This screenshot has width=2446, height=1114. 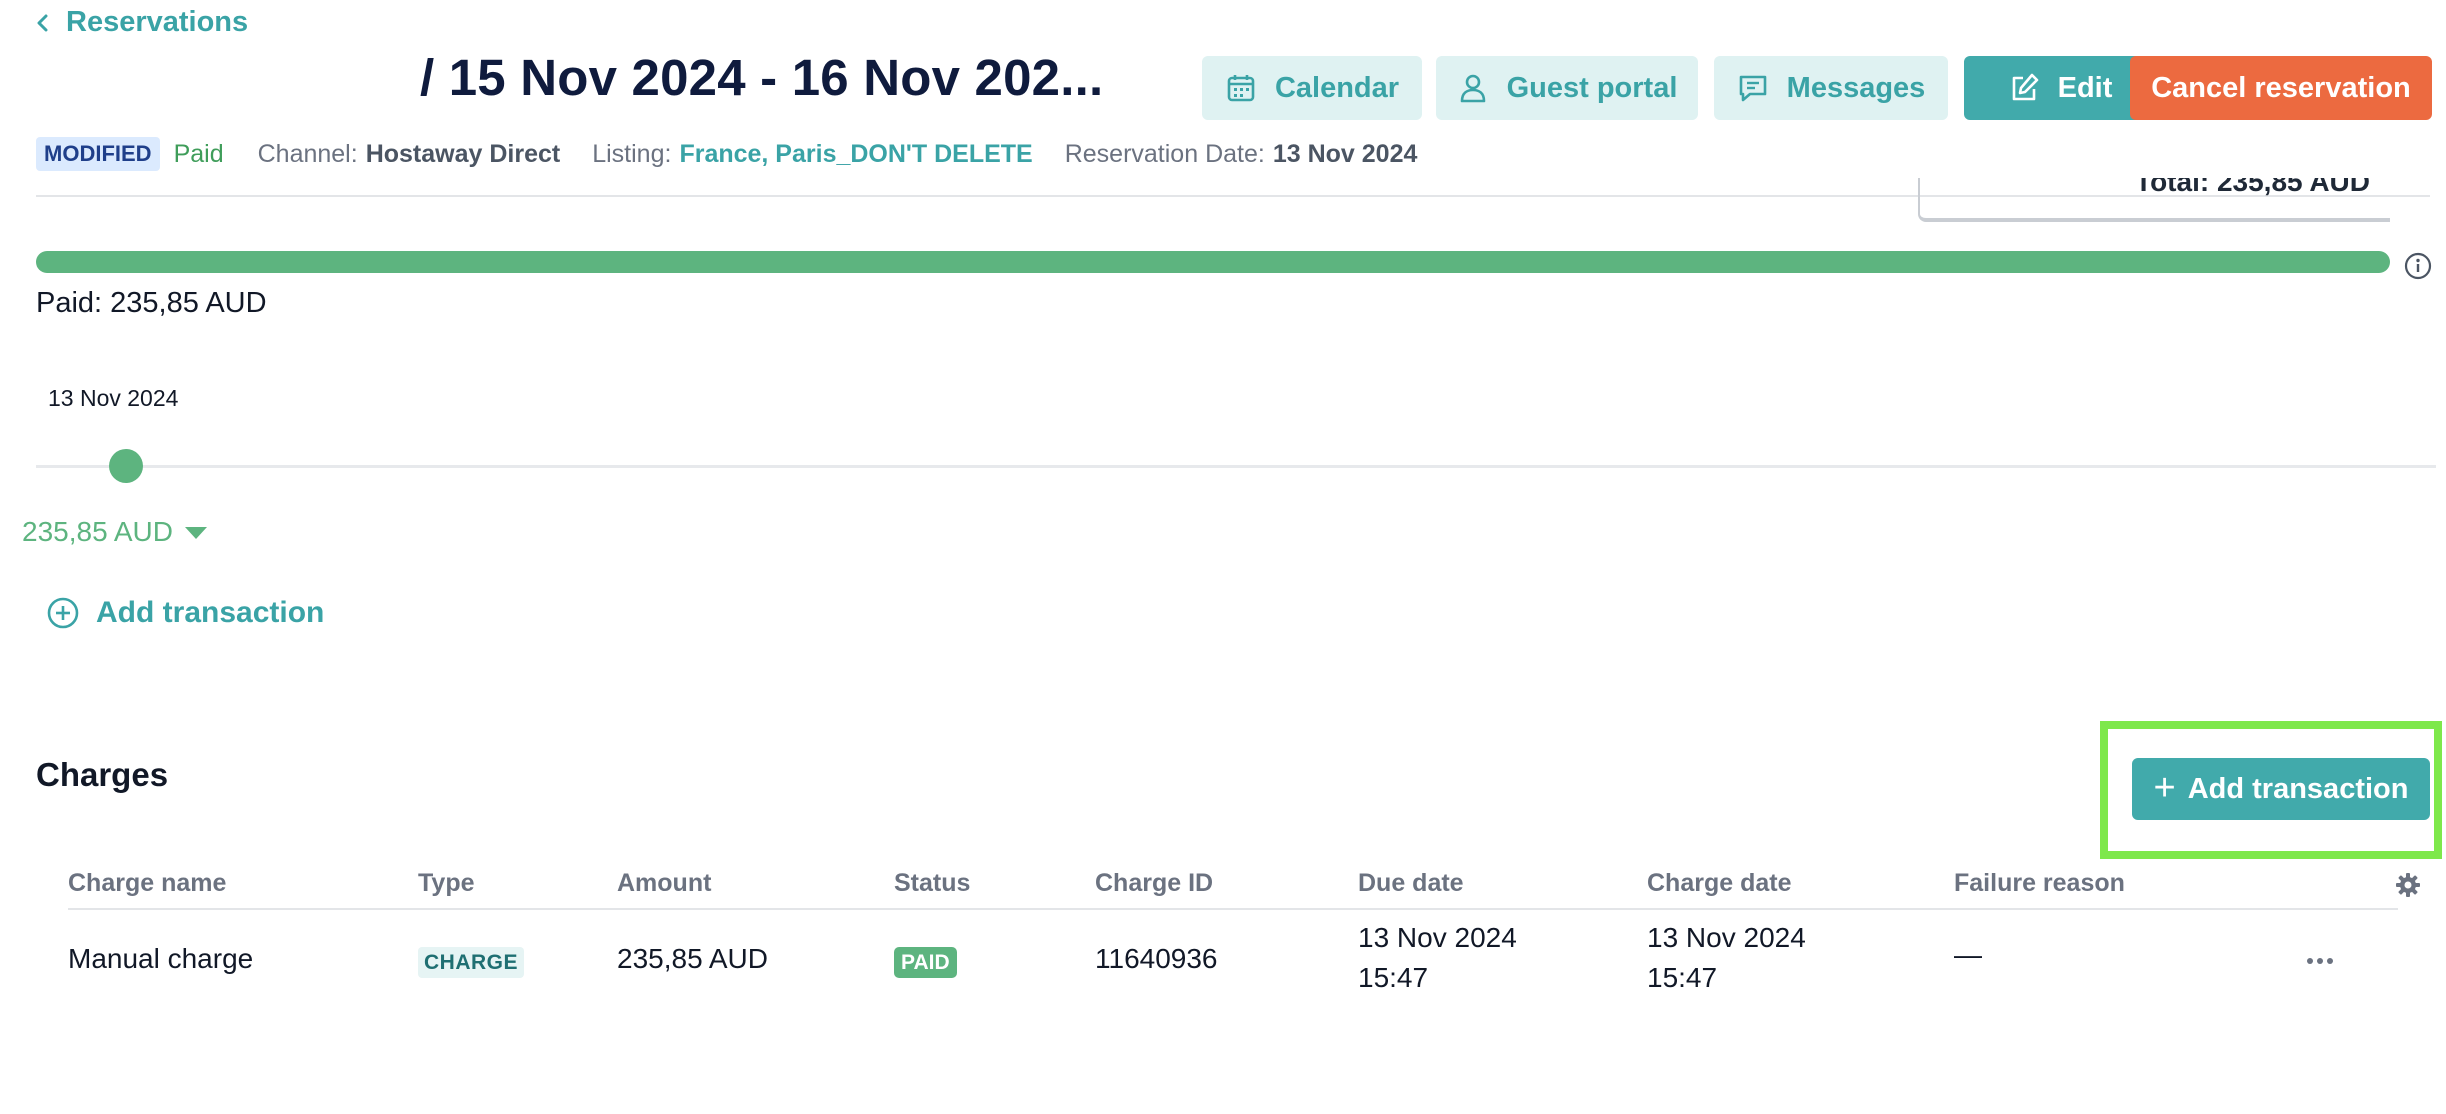 What do you see at coordinates (446, 883) in the screenshot?
I see `column-header-type: Type` at bounding box center [446, 883].